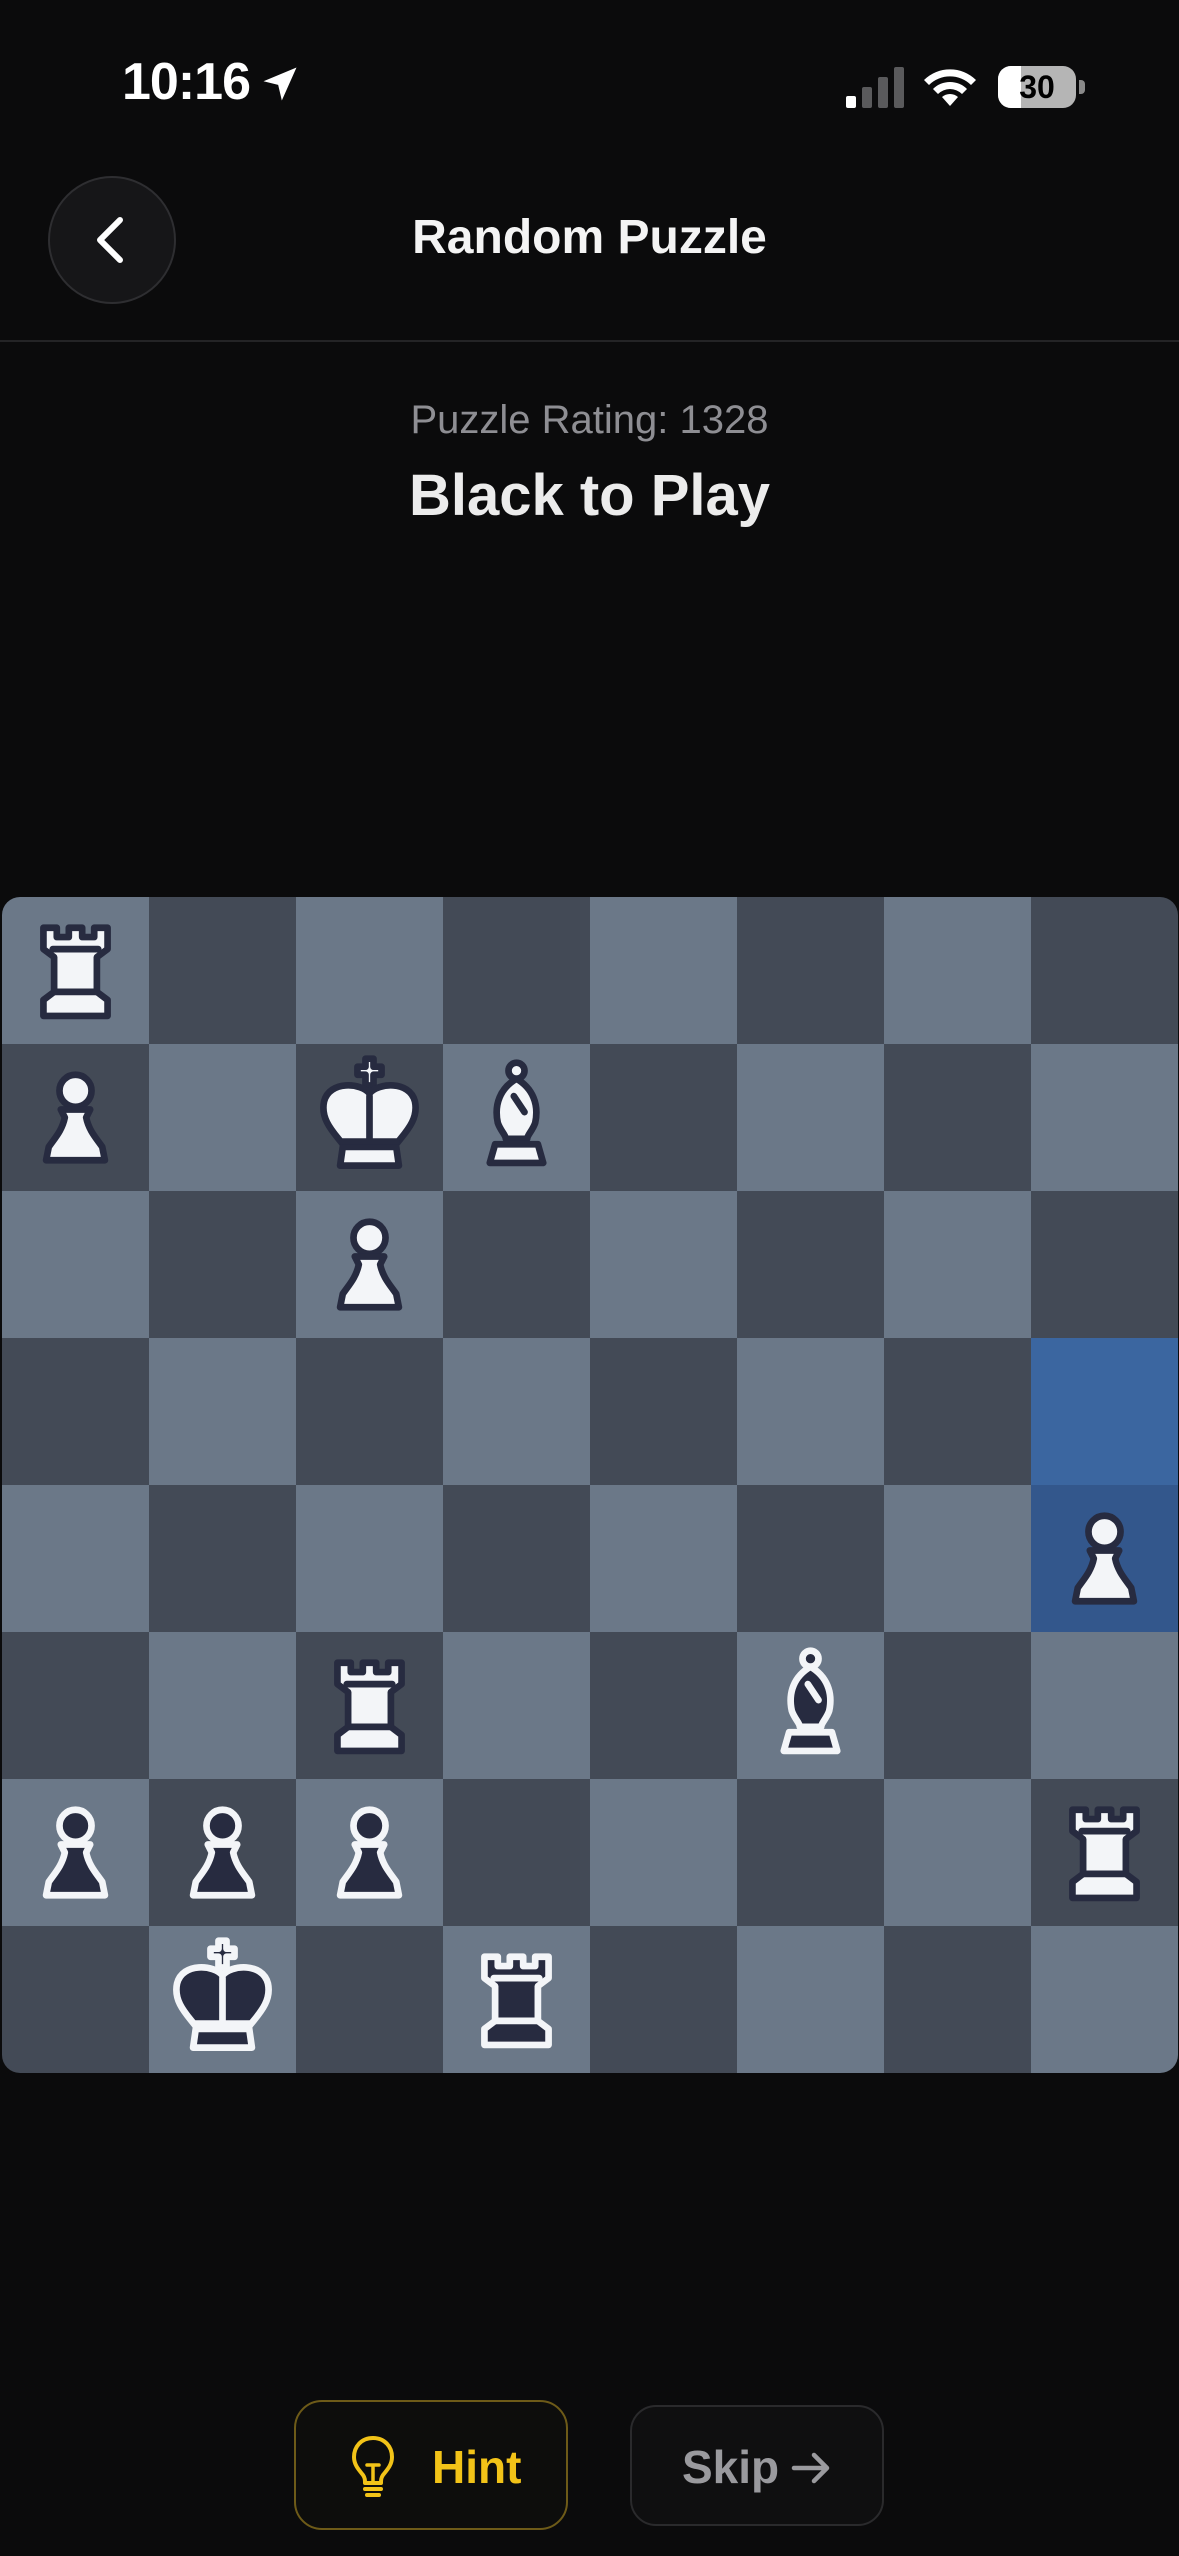  Describe the element at coordinates (1082, 87) in the screenshot. I see `battery-nub` at that location.